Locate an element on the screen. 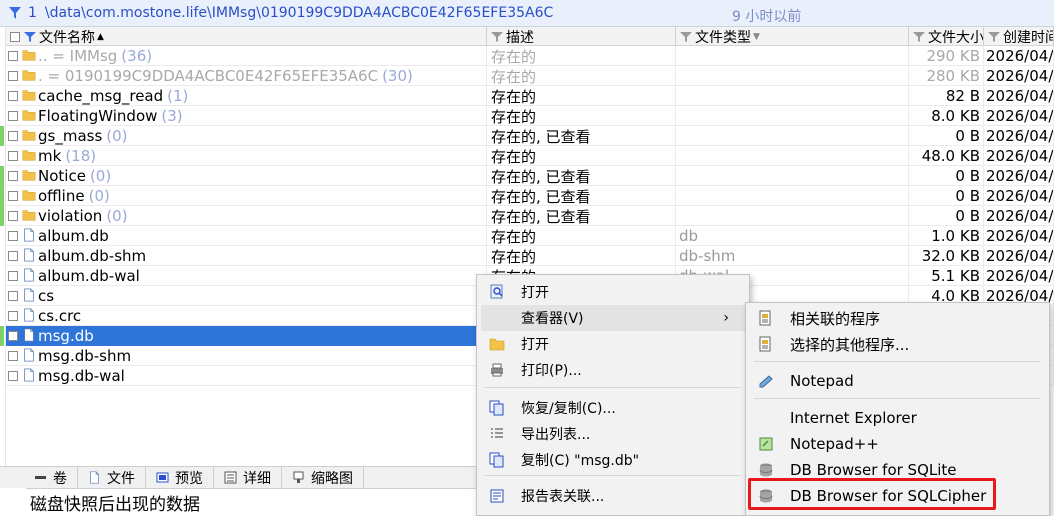 The width and height of the screenshot is (1054, 516). menu-item: 复制(C) "msg.db" is located at coordinates (613, 460).